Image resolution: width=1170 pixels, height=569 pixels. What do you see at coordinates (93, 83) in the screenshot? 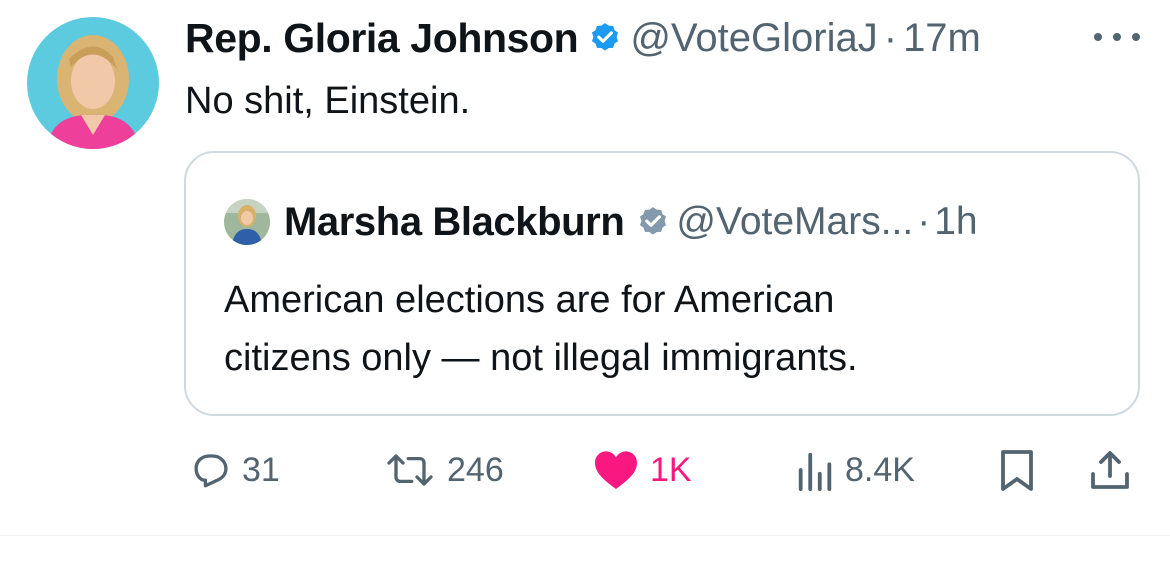
I see `author-avatar` at bounding box center [93, 83].